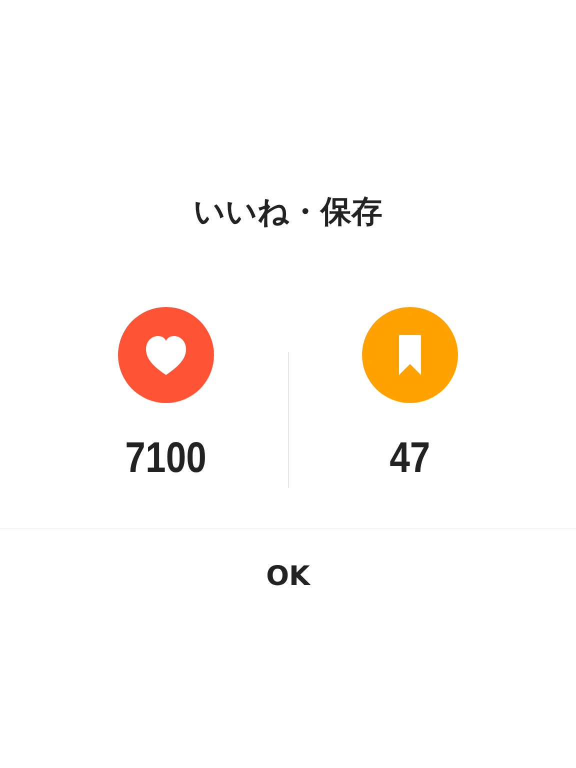 Image resolution: width=576 pixels, height=768 pixels. Describe the element at coordinates (166, 458) in the screenshot. I see `count-text: 7100` at that location.